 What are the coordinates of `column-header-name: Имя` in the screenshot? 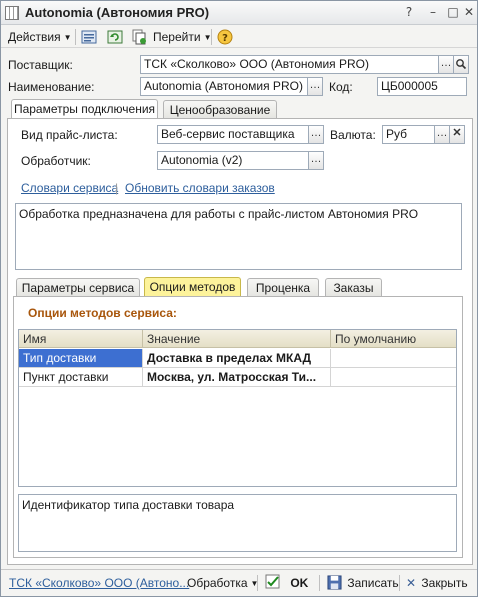 It's located at (81, 339).